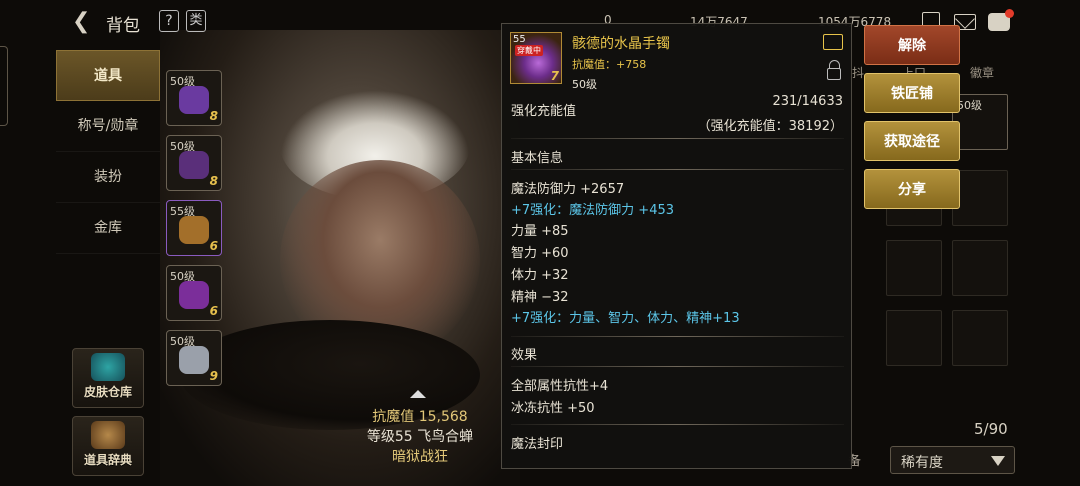  I want to click on effect-title: 效果, so click(524, 355).